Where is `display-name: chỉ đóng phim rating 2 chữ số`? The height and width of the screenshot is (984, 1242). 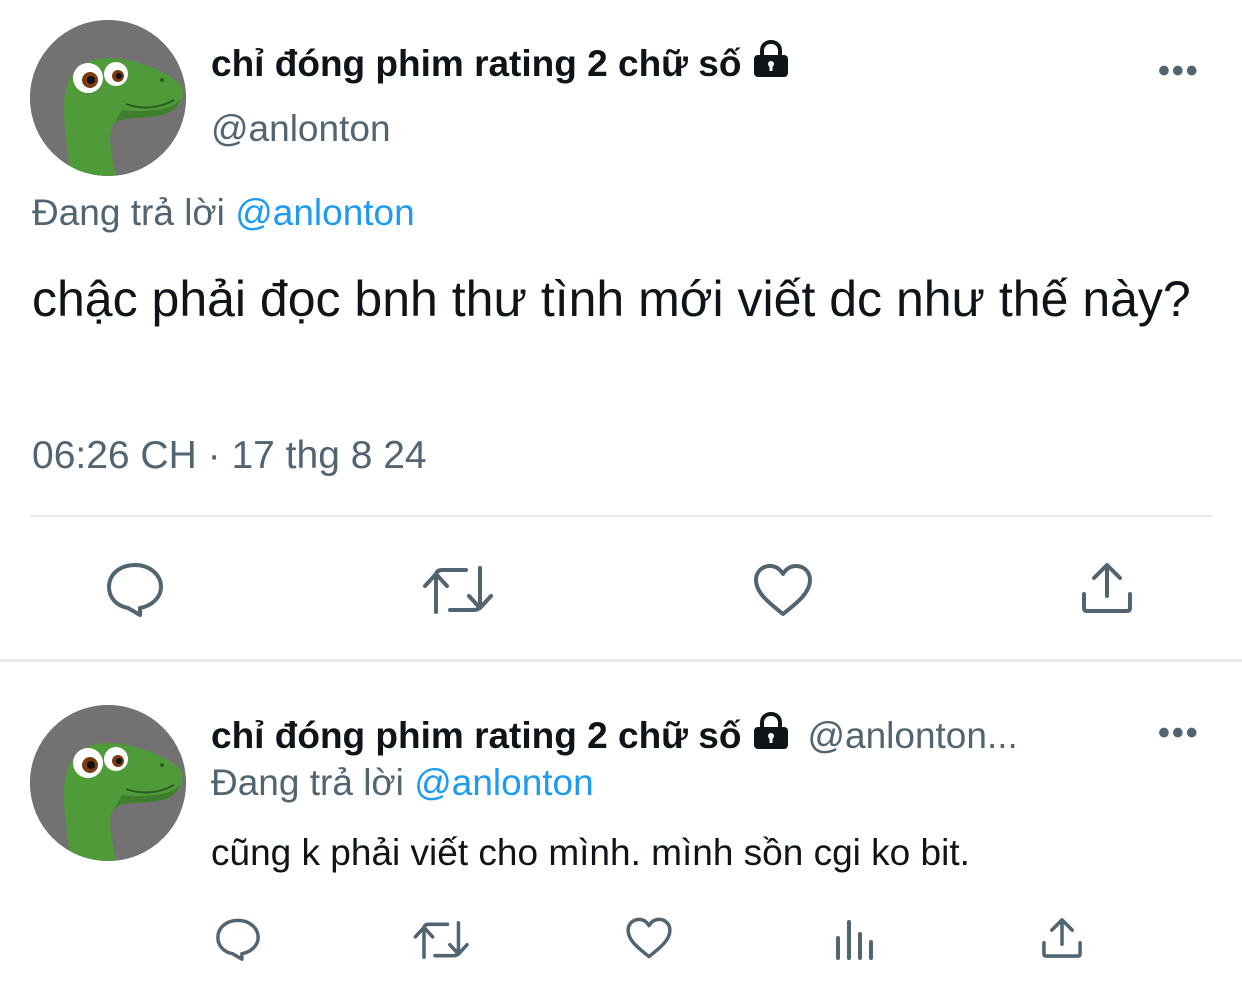
display-name: chỉ đóng phim rating 2 chữ số is located at coordinates (501, 63).